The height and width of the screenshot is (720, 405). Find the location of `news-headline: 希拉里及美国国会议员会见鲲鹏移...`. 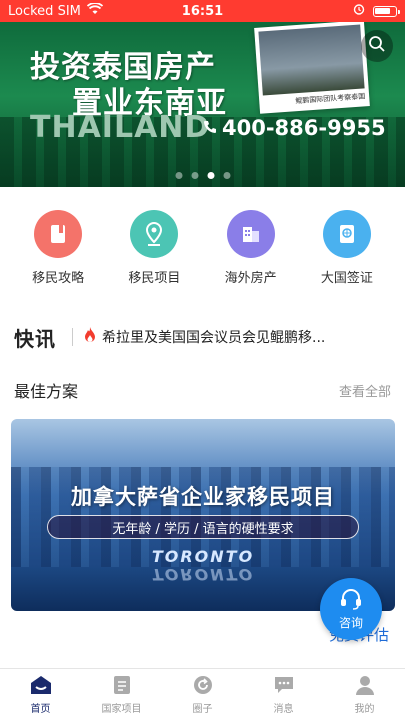

news-headline: 希拉里及美国国会议员会见鲲鹏移... is located at coordinates (246, 337).